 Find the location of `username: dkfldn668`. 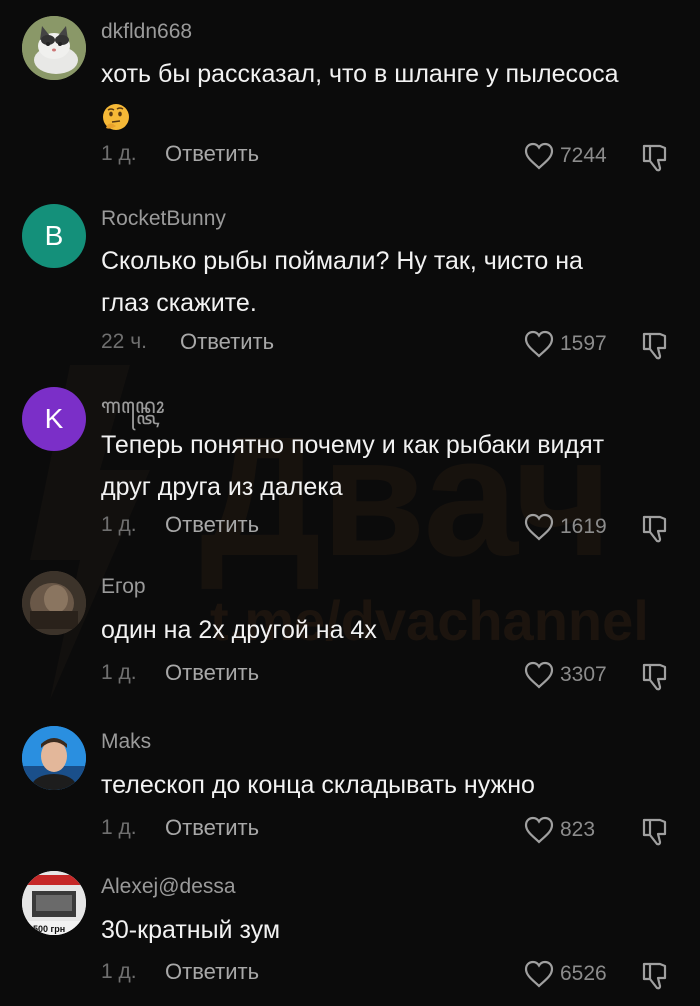

username: dkfldn668 is located at coordinates (146, 32).